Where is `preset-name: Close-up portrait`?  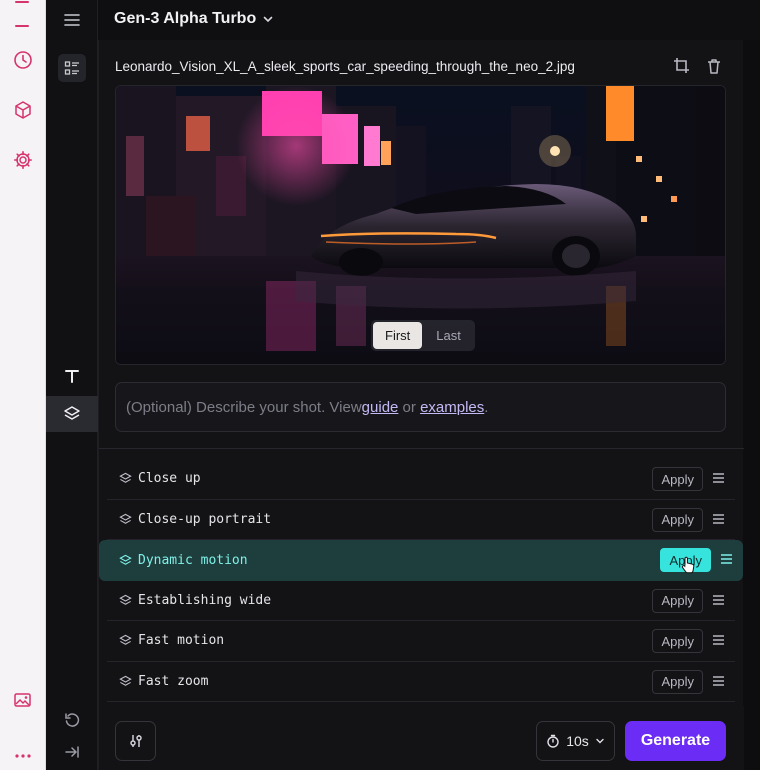
preset-name: Close-up portrait is located at coordinates (205, 519).